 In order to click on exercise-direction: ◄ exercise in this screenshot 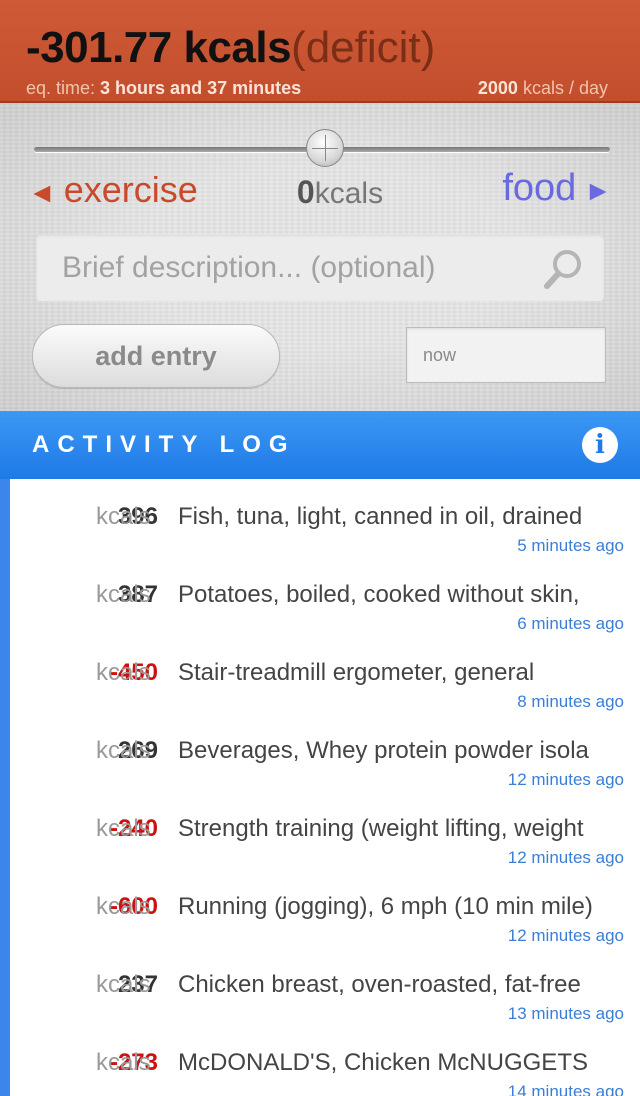, I will do `click(113, 190)`.